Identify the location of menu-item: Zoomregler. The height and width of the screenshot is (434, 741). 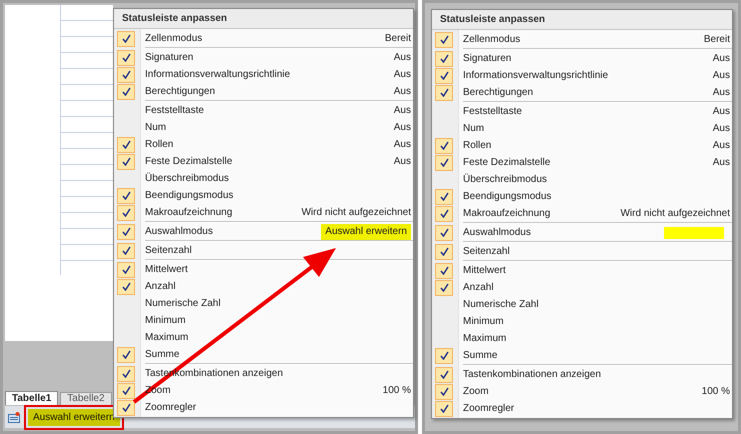
(582, 408).